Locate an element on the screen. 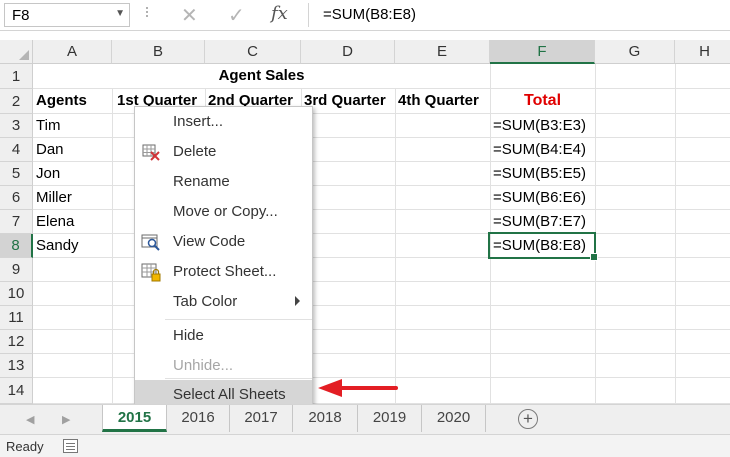 Image resolution: width=730 pixels, height=457 pixels. row-header-10: 10 is located at coordinates (16, 294).